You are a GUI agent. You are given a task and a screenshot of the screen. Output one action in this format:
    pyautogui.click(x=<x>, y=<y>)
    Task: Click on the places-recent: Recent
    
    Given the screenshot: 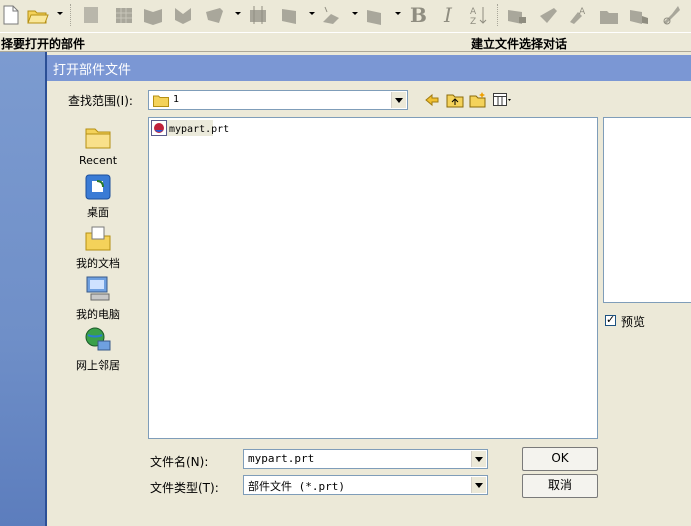 What is the action you would take?
    pyautogui.click(x=98, y=144)
    